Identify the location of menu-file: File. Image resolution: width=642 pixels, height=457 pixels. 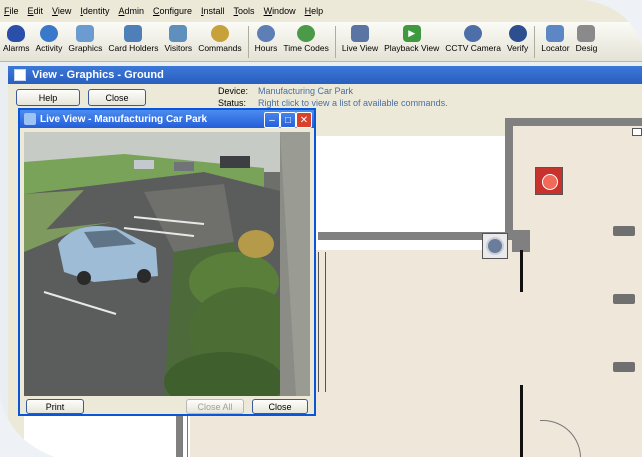
(11, 11).